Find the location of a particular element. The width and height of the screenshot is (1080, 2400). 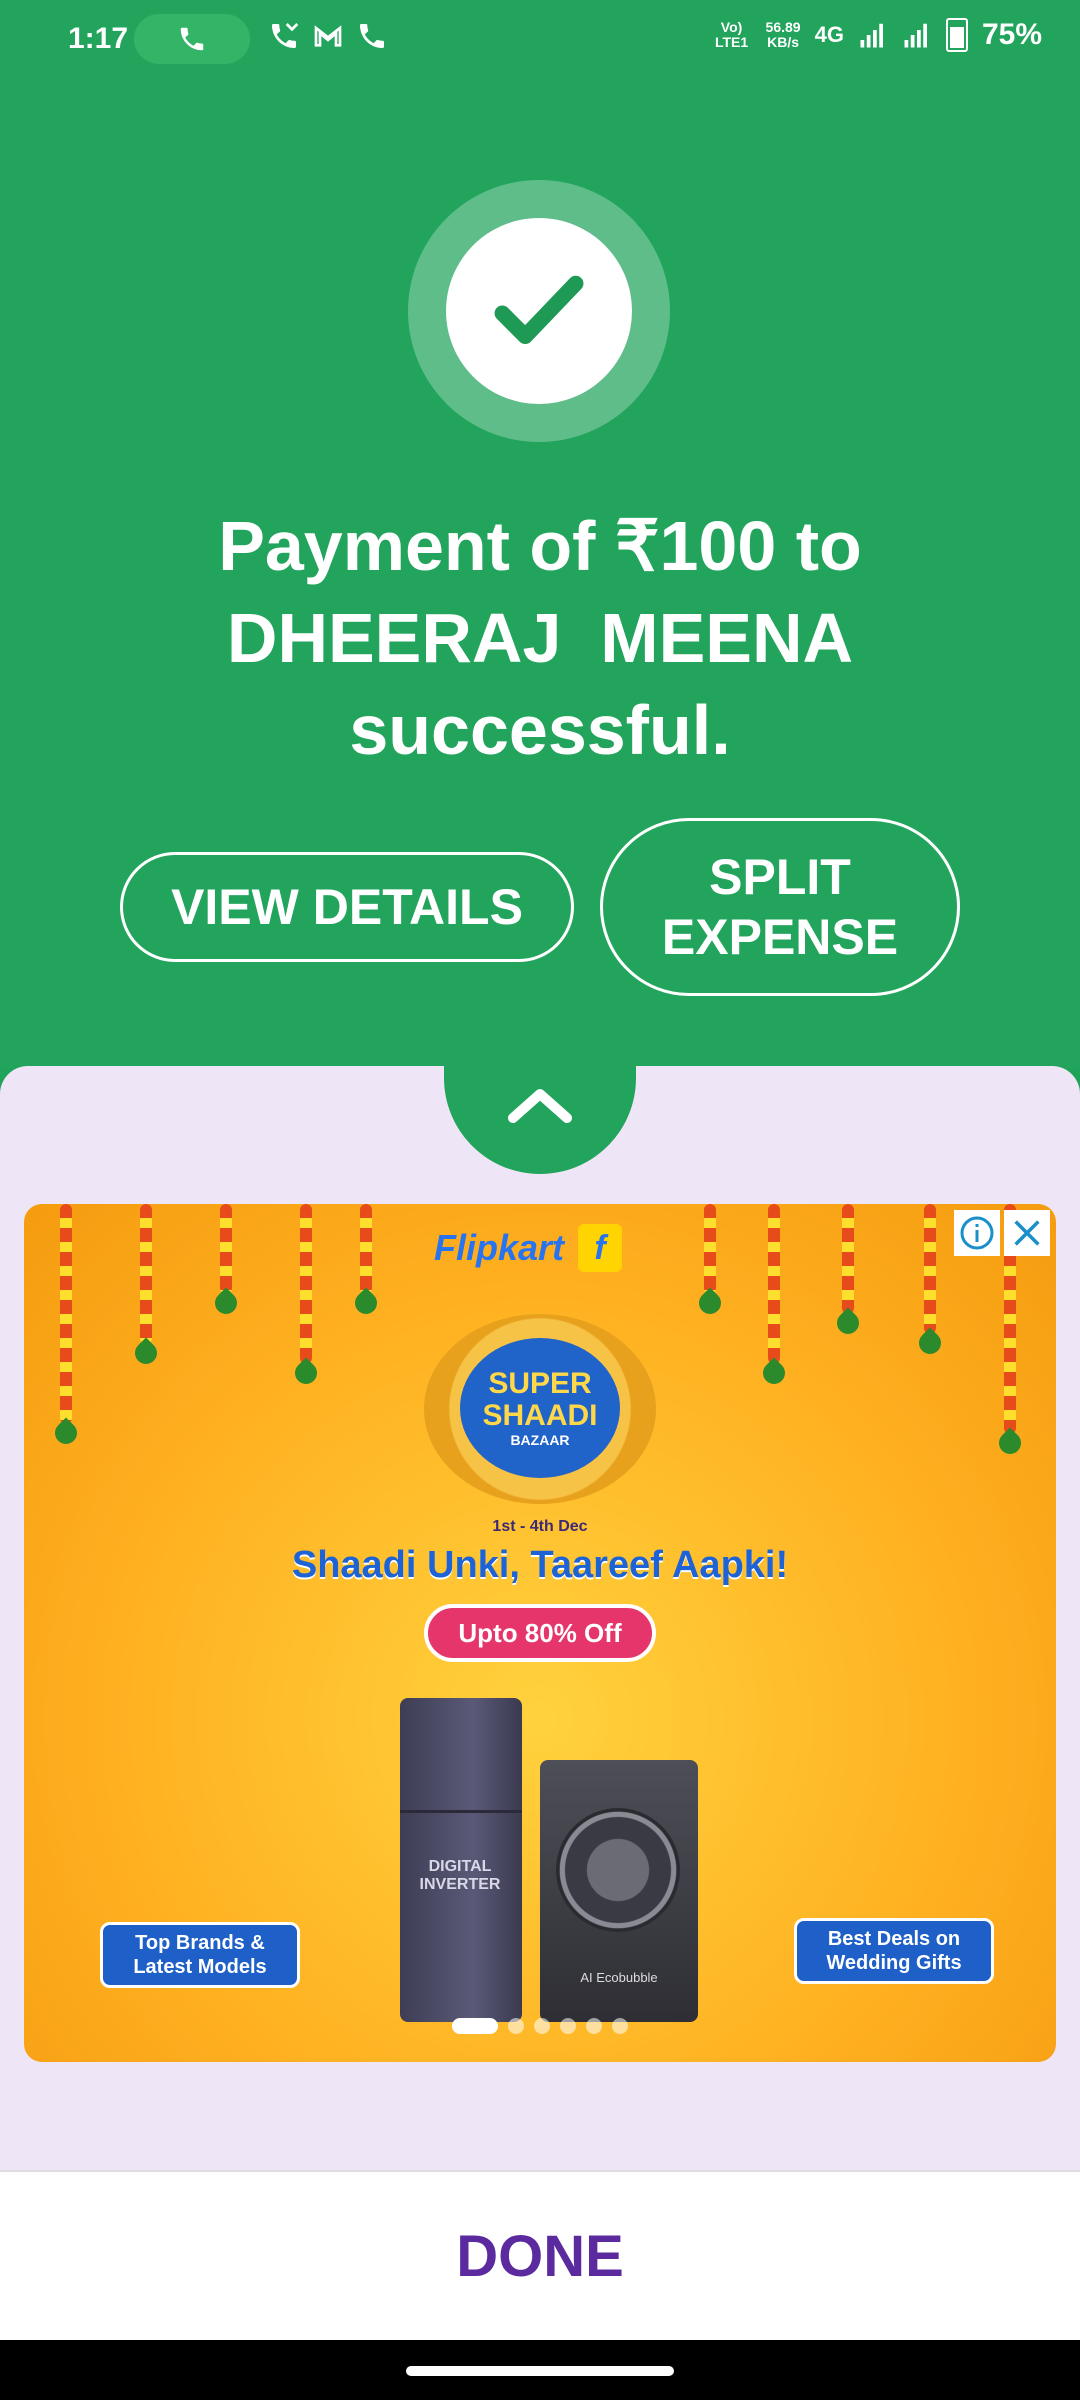

ad-controls is located at coordinates (1002, 1233).